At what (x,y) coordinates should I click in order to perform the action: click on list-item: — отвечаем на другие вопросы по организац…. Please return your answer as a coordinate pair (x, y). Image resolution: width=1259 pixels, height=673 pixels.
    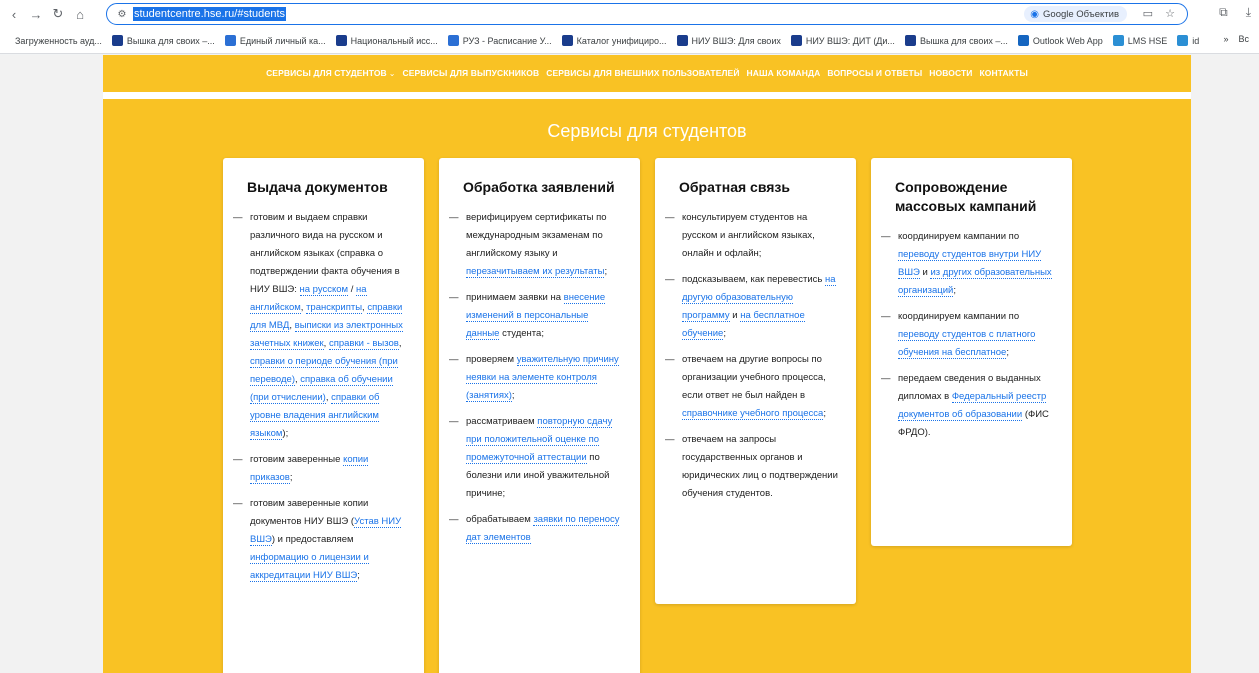
    Looking at the image, I should click on (752, 387).